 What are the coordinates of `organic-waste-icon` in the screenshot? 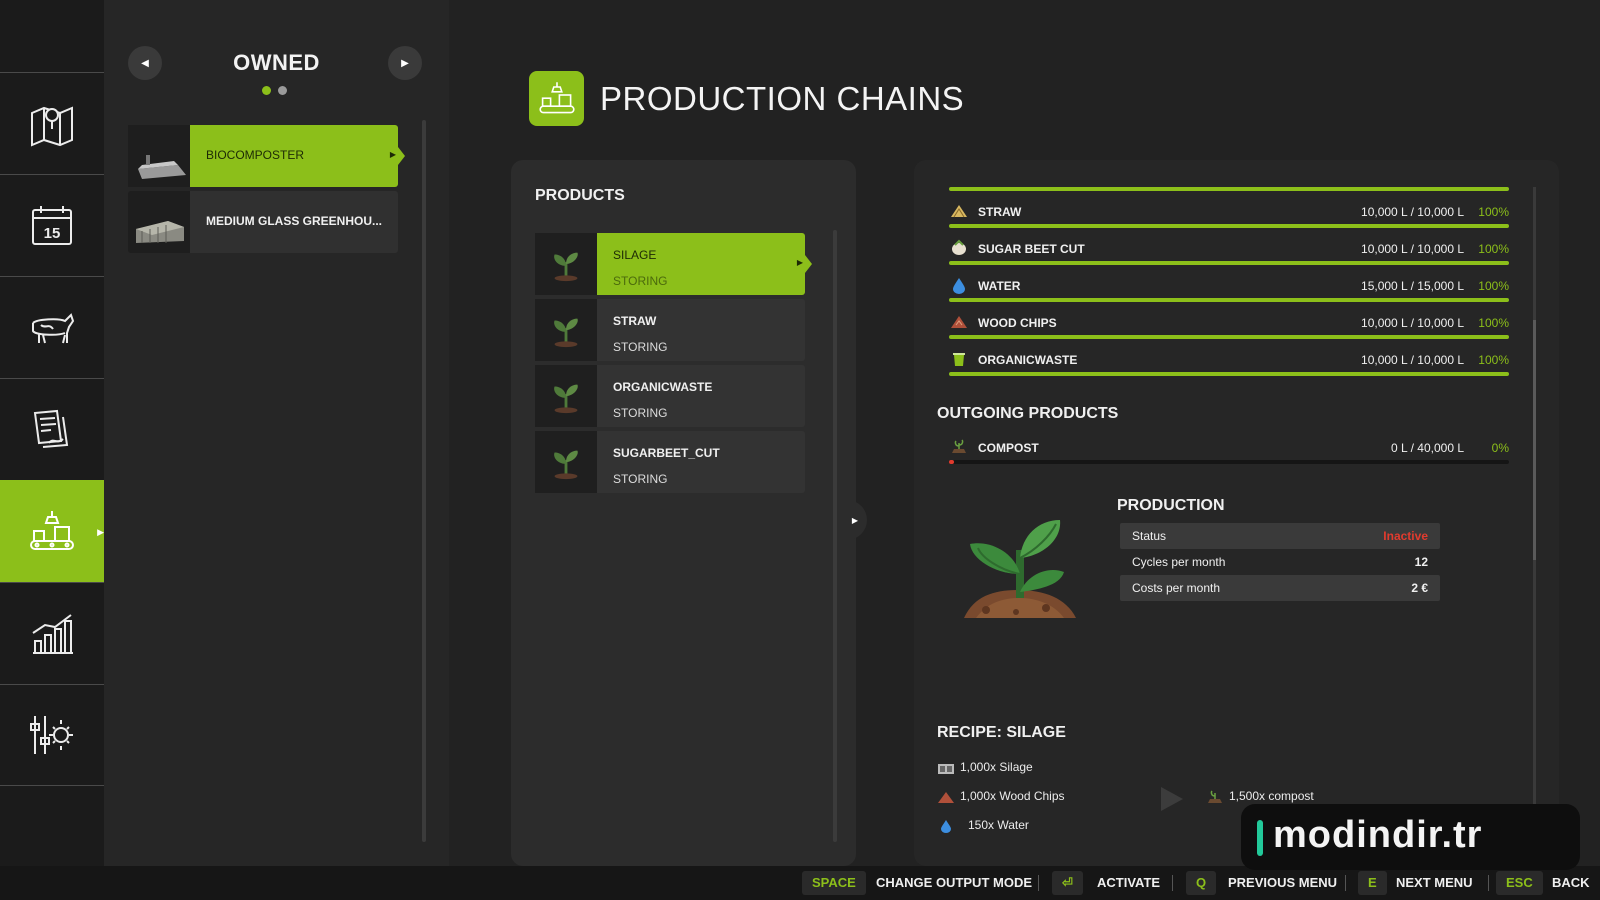 It's located at (959, 359).